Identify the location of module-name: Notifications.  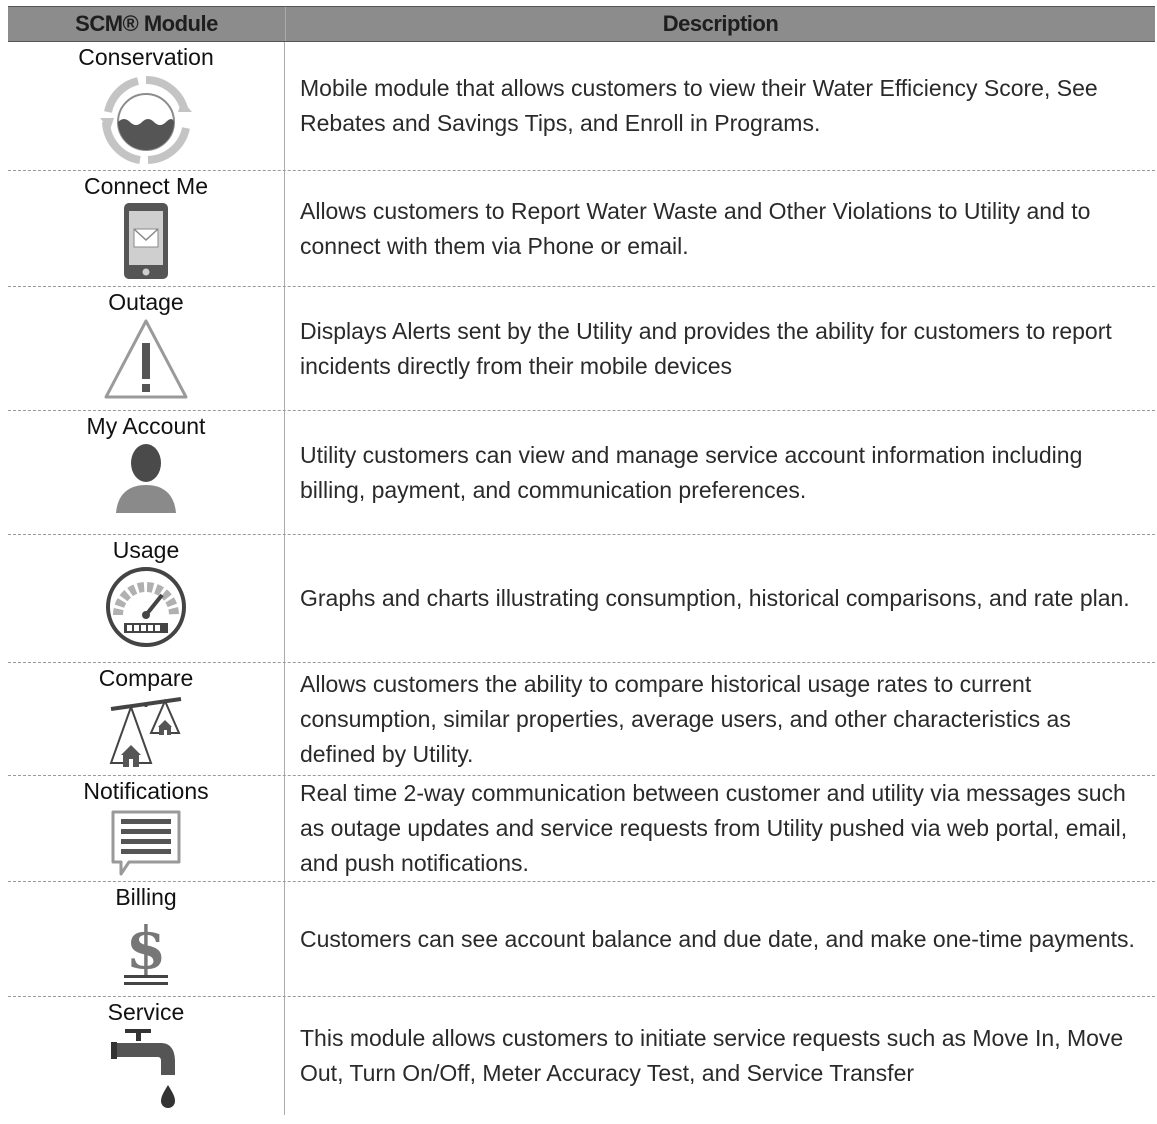
(146, 791).